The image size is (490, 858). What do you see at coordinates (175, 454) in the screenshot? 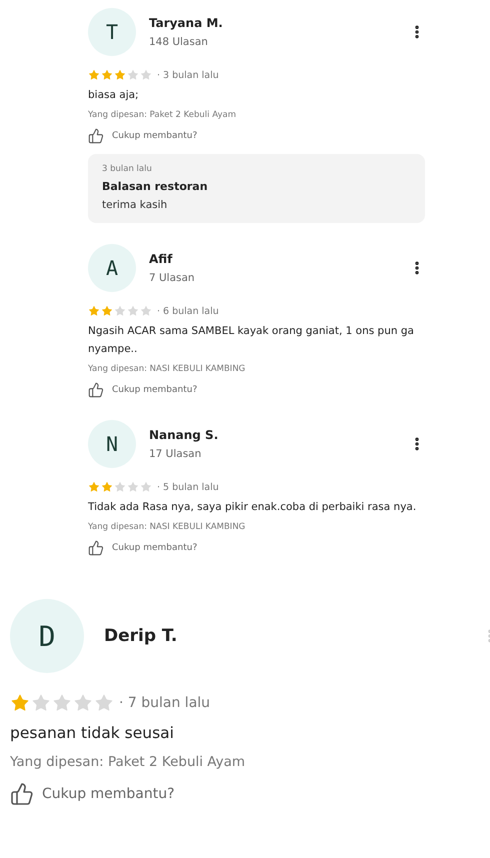
I see `review-count: 17 Ulasan` at bounding box center [175, 454].